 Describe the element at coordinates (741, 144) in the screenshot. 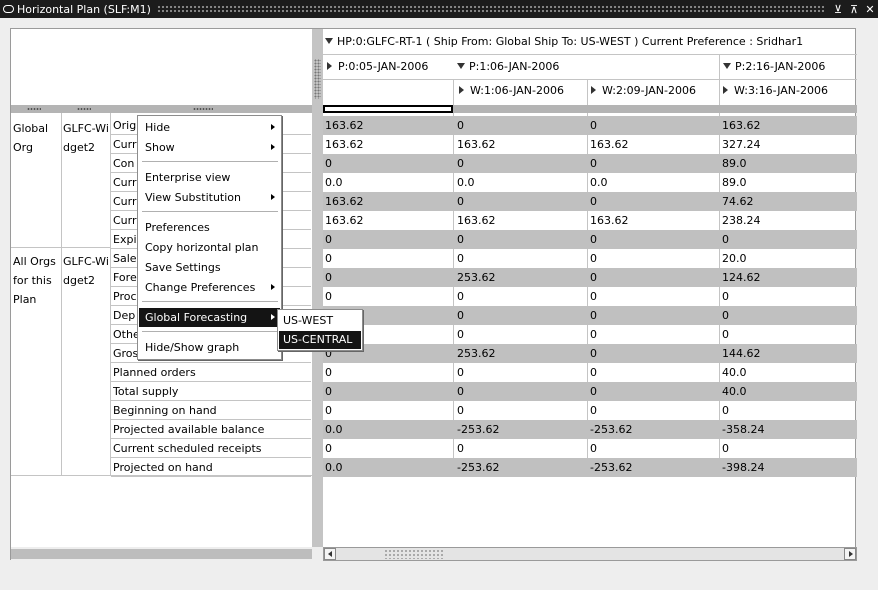

I see `table-cell: 327.24` at that location.